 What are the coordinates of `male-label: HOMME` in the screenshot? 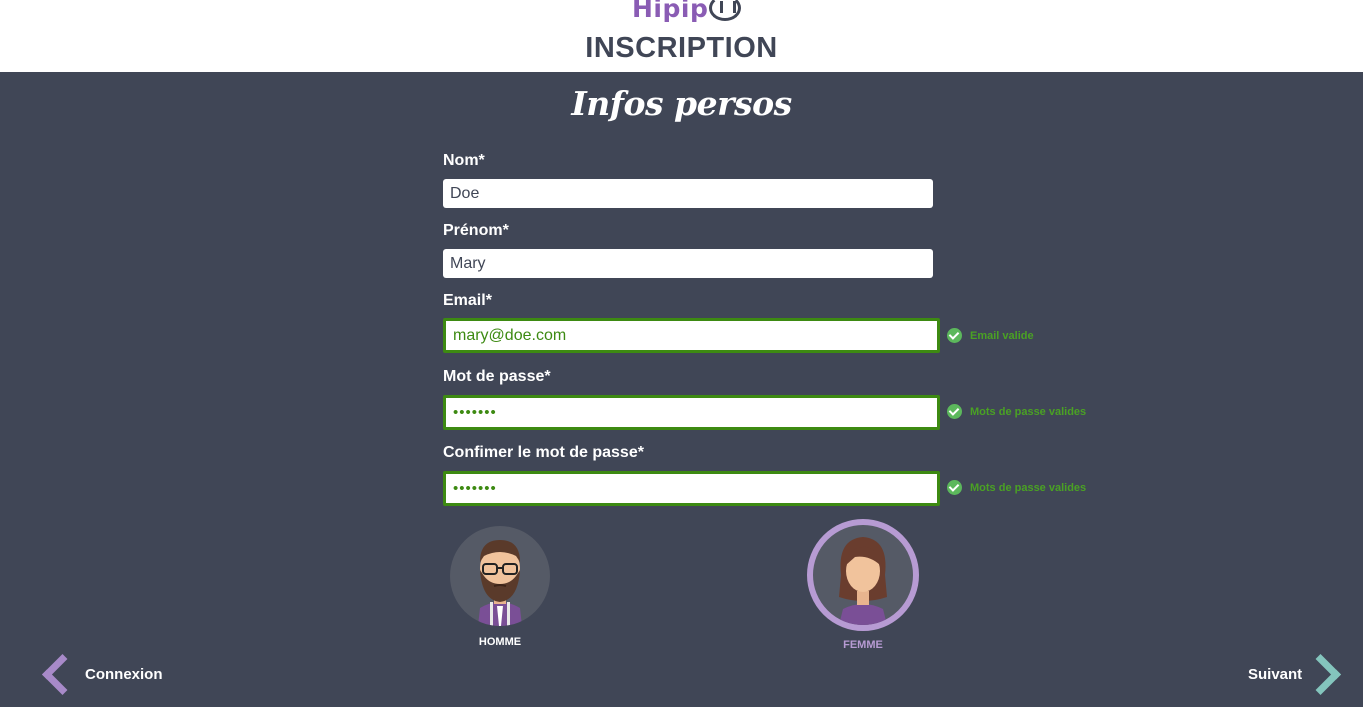 It's located at (500, 642).